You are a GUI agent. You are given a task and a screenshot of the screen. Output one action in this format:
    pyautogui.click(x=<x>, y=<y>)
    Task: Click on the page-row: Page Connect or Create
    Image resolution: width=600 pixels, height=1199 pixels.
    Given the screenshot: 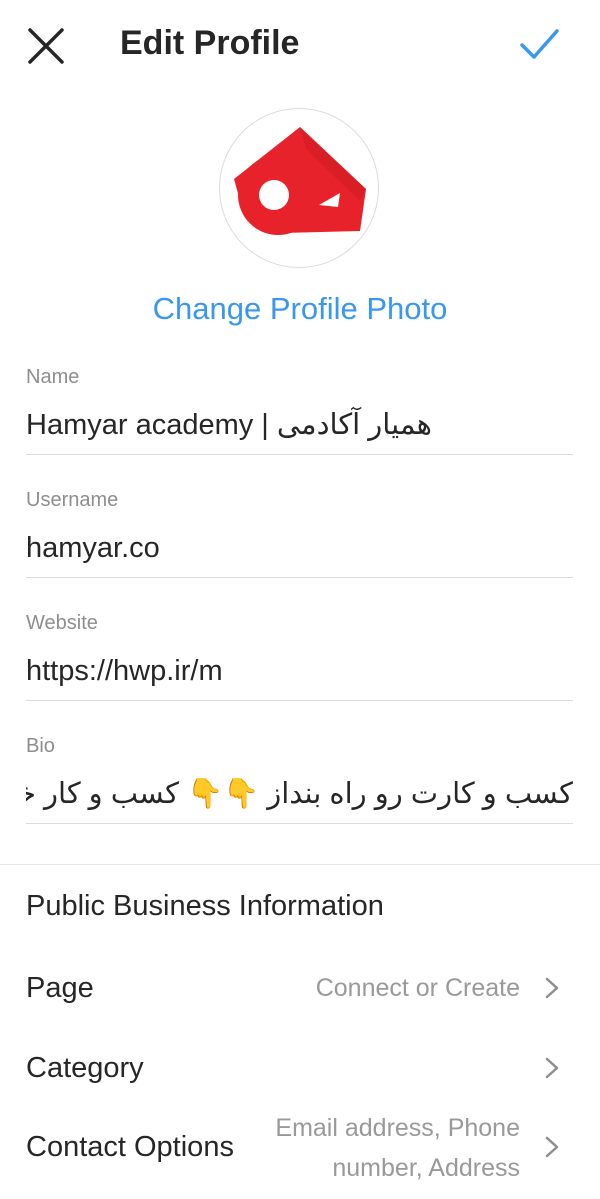 What is the action you would take?
    pyautogui.click(x=300, y=988)
    